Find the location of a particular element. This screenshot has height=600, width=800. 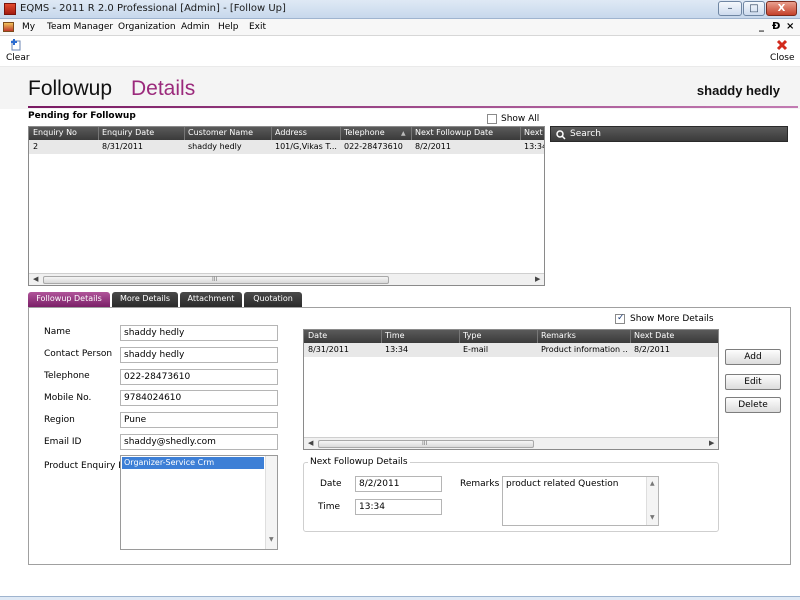

show-all-checkbox is located at coordinates (492, 119).